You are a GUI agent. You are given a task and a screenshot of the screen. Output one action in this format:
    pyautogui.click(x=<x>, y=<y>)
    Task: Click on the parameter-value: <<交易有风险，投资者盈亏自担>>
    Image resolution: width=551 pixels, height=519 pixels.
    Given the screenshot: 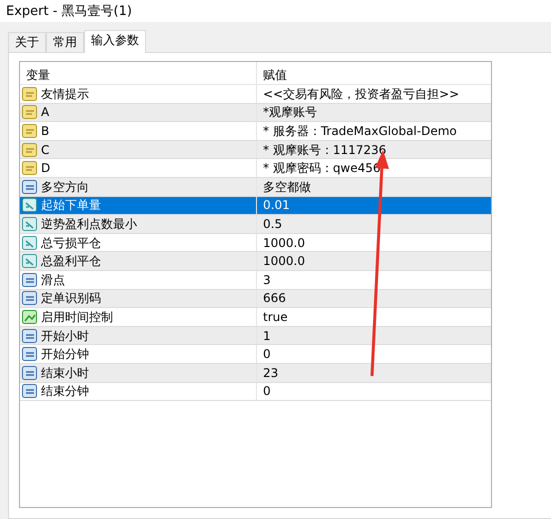 What is the action you would take?
    pyautogui.click(x=361, y=94)
    